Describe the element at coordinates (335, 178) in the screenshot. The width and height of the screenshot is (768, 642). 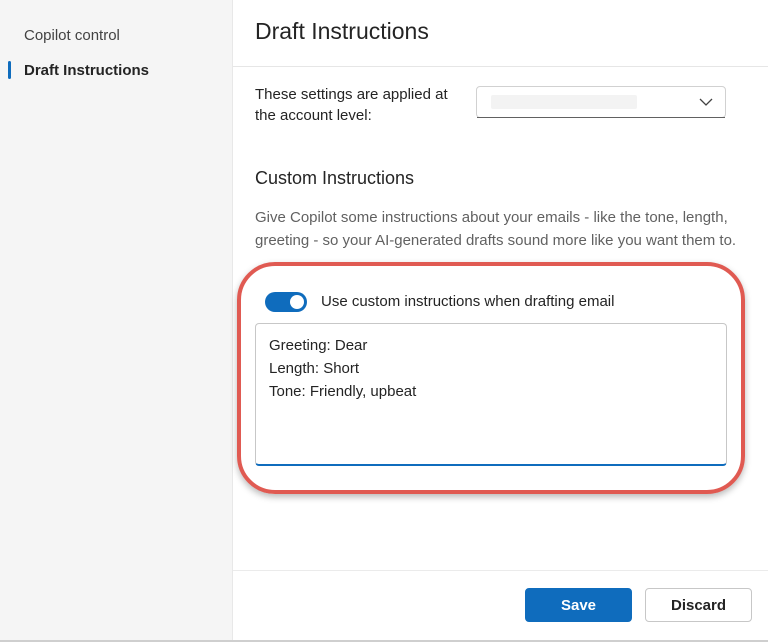
I see `custom-instructions-heading: Custom Instructions` at that location.